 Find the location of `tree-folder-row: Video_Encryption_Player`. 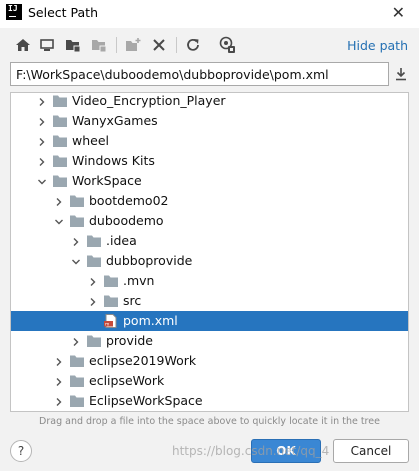

tree-folder-row: Video_Encryption_Player is located at coordinates (209, 102).